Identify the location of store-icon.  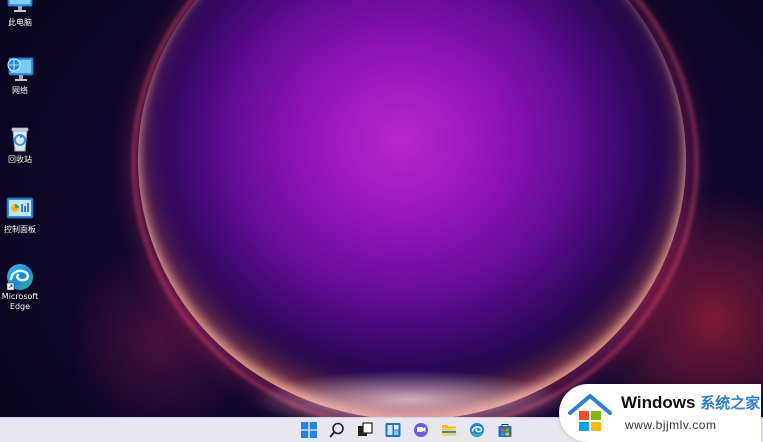
(505, 430).